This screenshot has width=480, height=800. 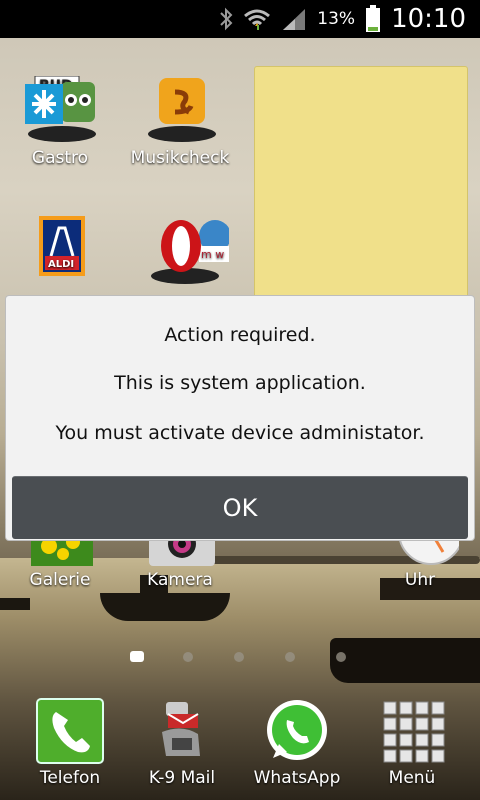 What do you see at coordinates (240, 383) in the screenshot?
I see `dialog-message: This is system application.` at bounding box center [240, 383].